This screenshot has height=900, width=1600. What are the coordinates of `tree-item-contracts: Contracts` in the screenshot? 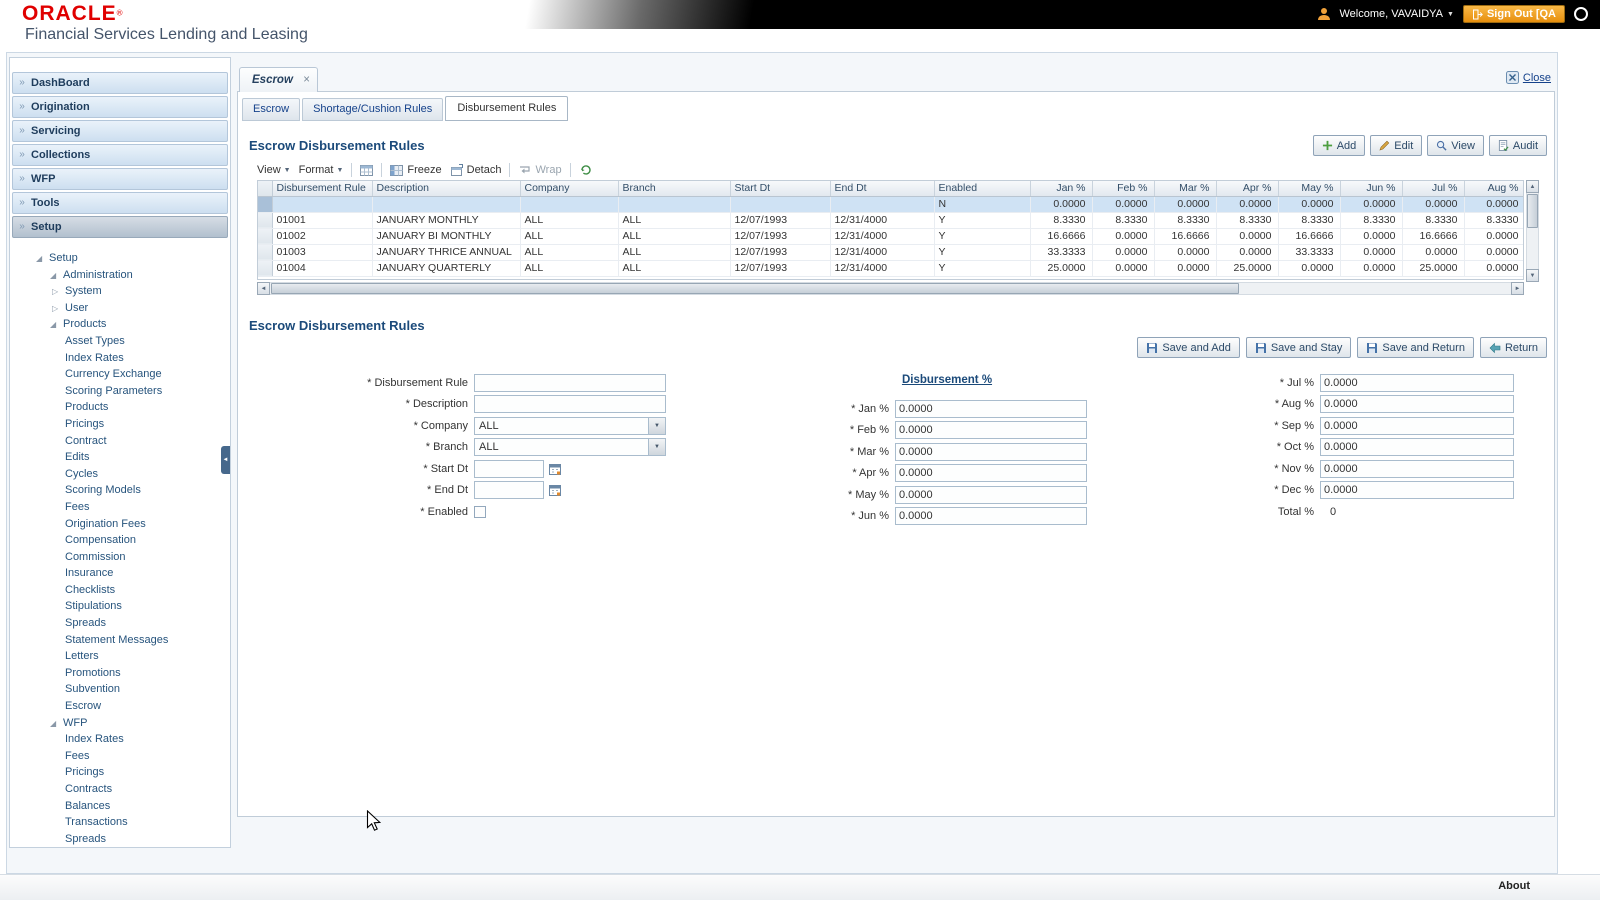 It's located at (120, 789).